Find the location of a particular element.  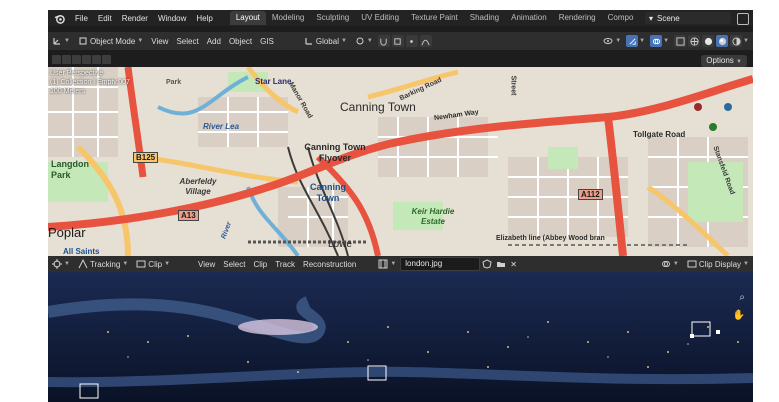

mode-dropdown: Object Mode ▼ is located at coordinates (110, 41).